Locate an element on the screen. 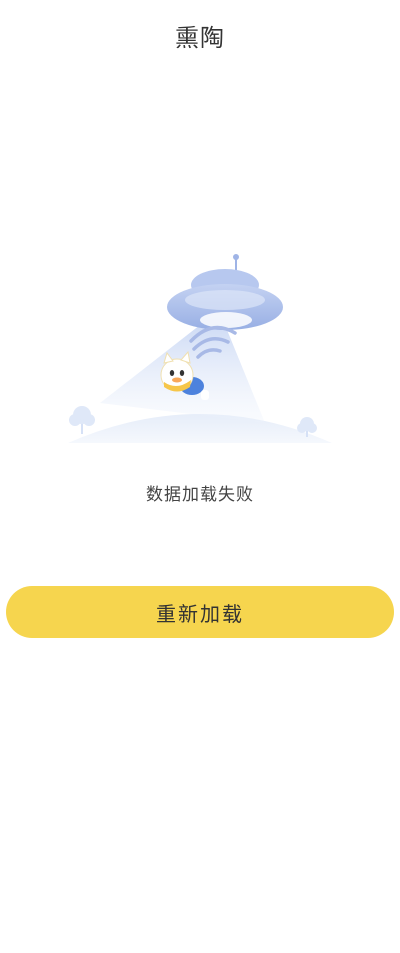 This screenshot has width=400, height=953. reload-button: 重新加载 is located at coordinates (200, 612).